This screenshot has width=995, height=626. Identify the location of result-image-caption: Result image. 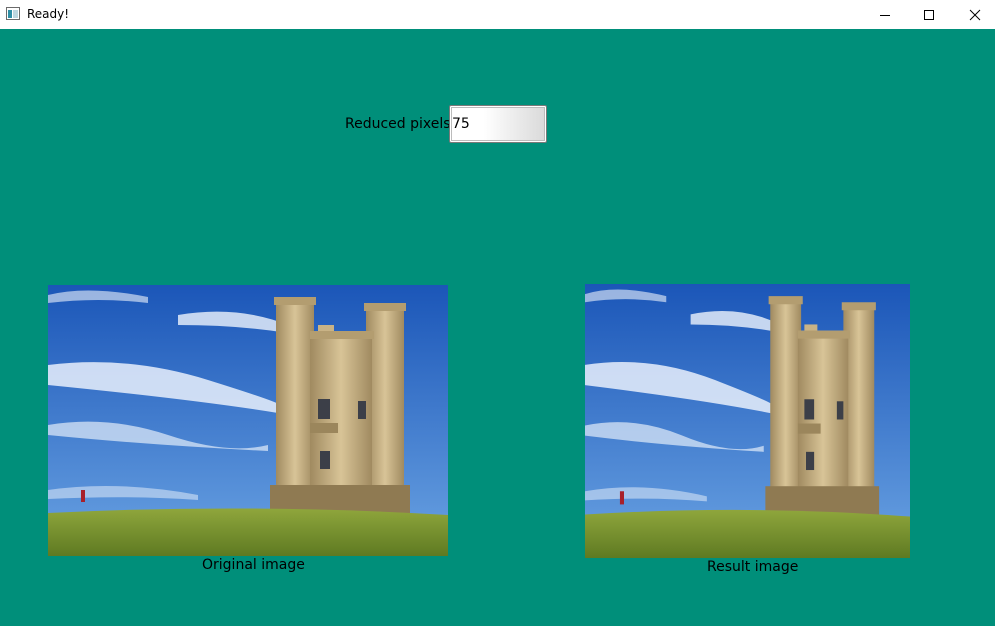
(753, 567).